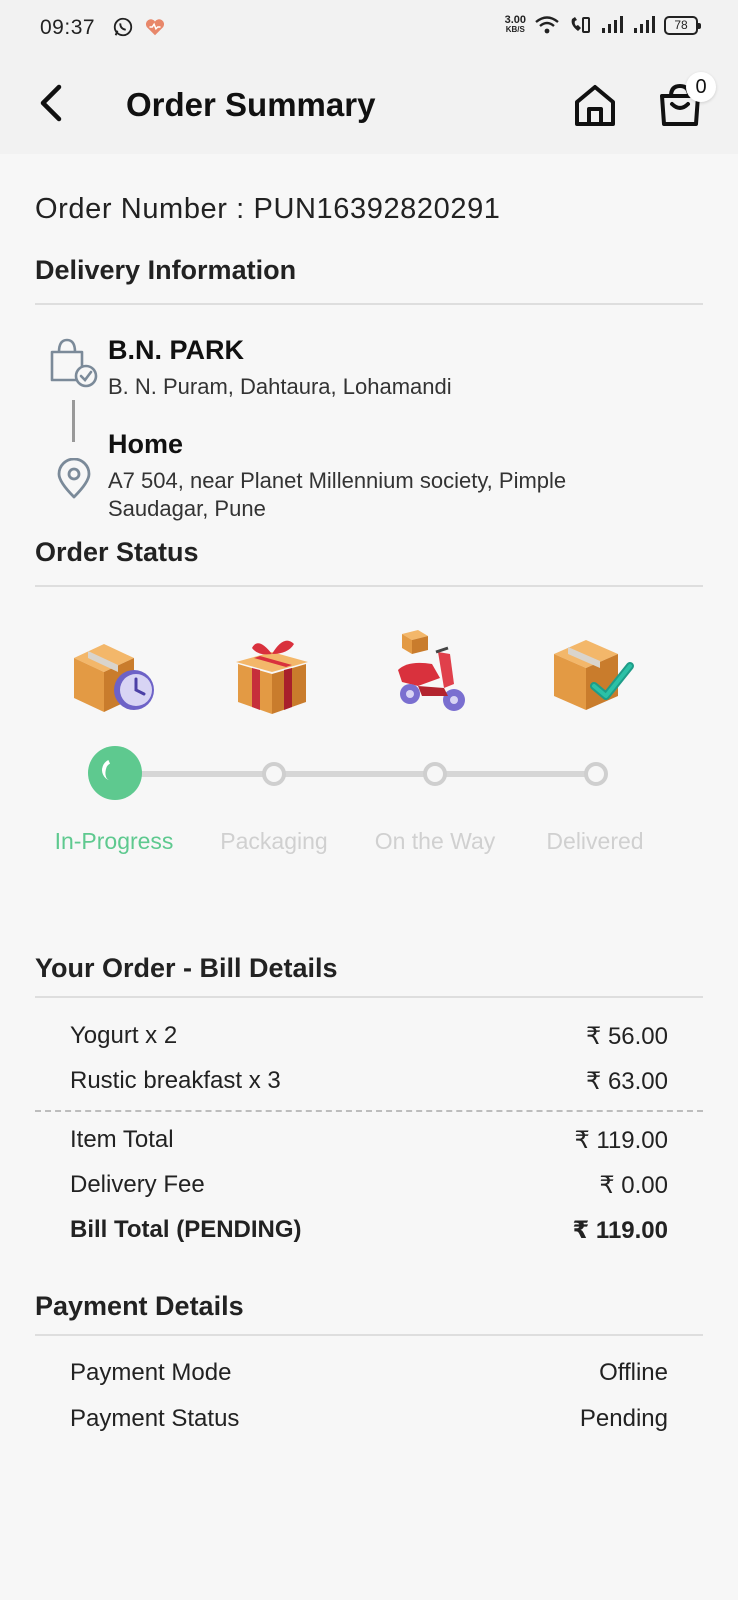  What do you see at coordinates (166, 270) in the screenshot?
I see `delivery-info-title: Delivery Information` at bounding box center [166, 270].